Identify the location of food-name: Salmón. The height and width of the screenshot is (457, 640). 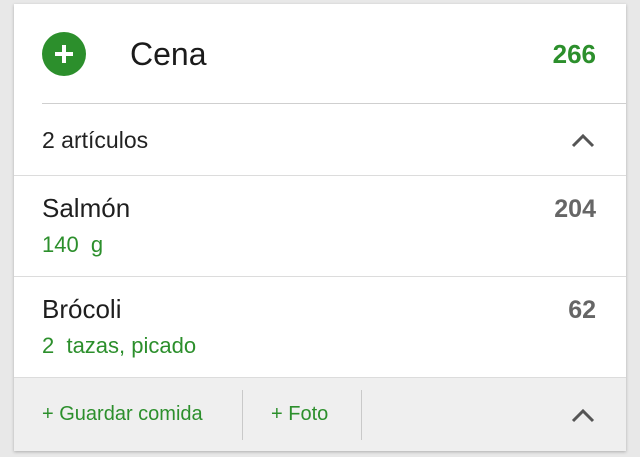
(86, 208).